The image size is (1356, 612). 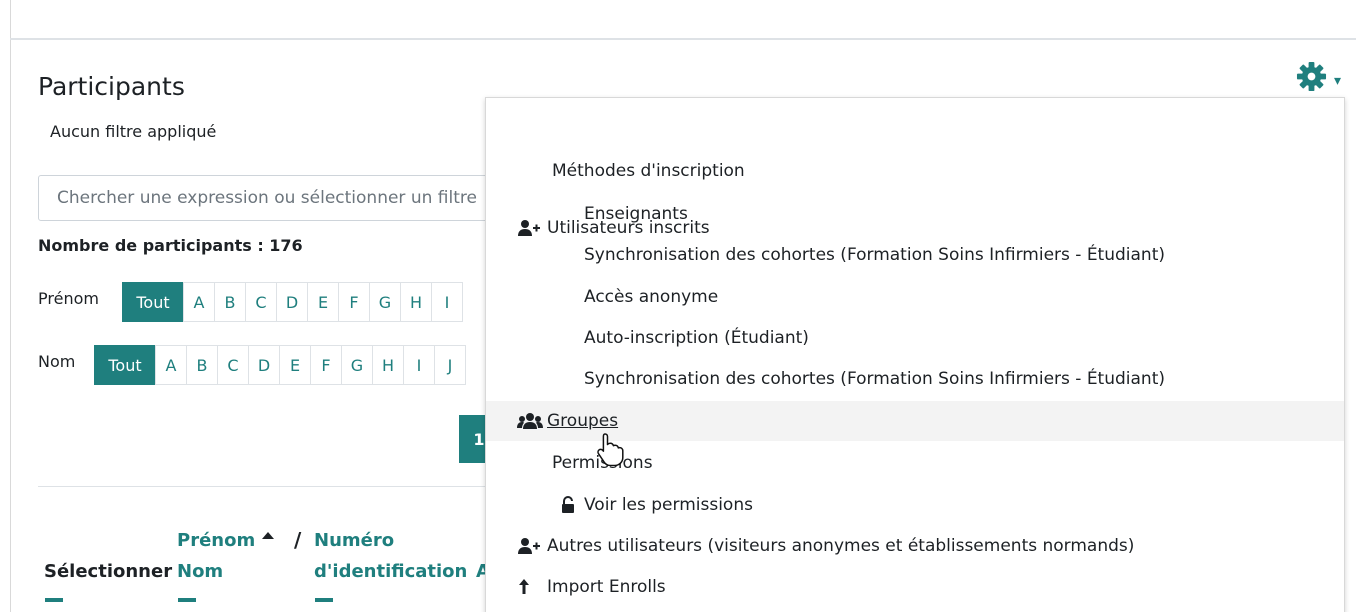 What do you see at coordinates (915, 421) in the screenshot?
I see `menu-item-groups: Groupes` at bounding box center [915, 421].